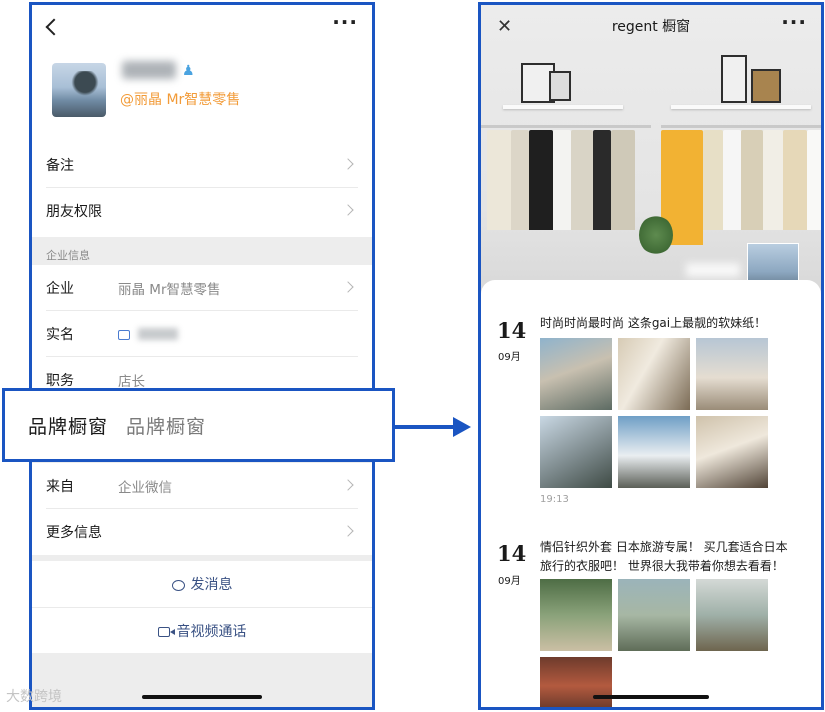  Describe the element at coordinates (166, 631) in the screenshot. I see `video-camera-icon` at that location.